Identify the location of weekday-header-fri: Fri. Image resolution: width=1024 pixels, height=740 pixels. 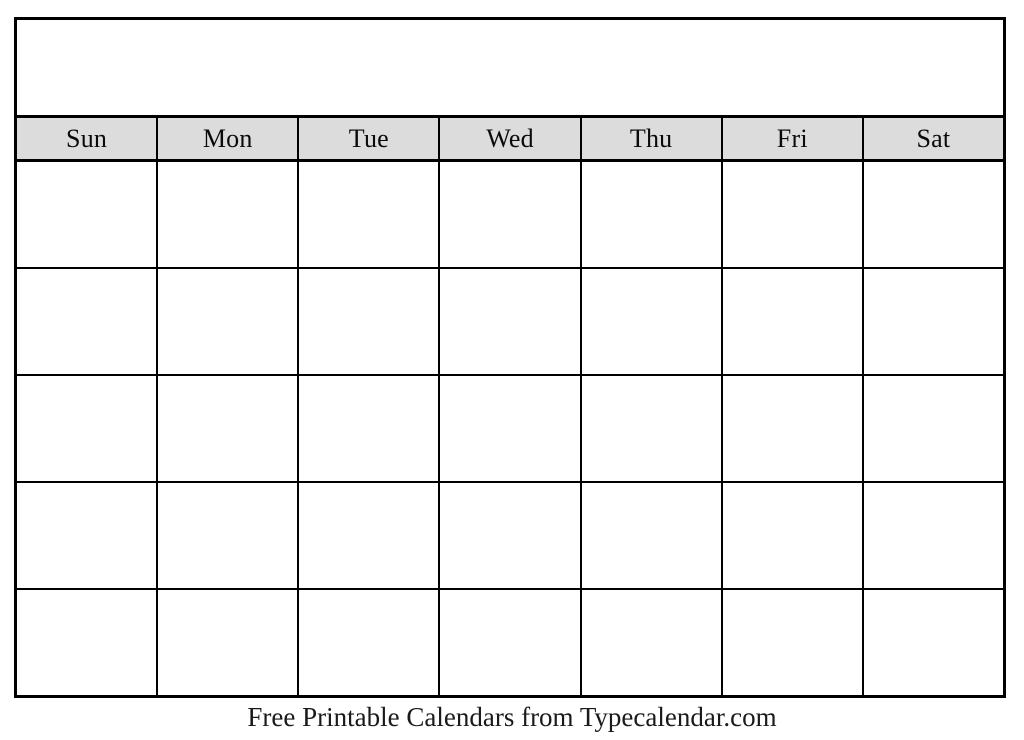
(793, 138).